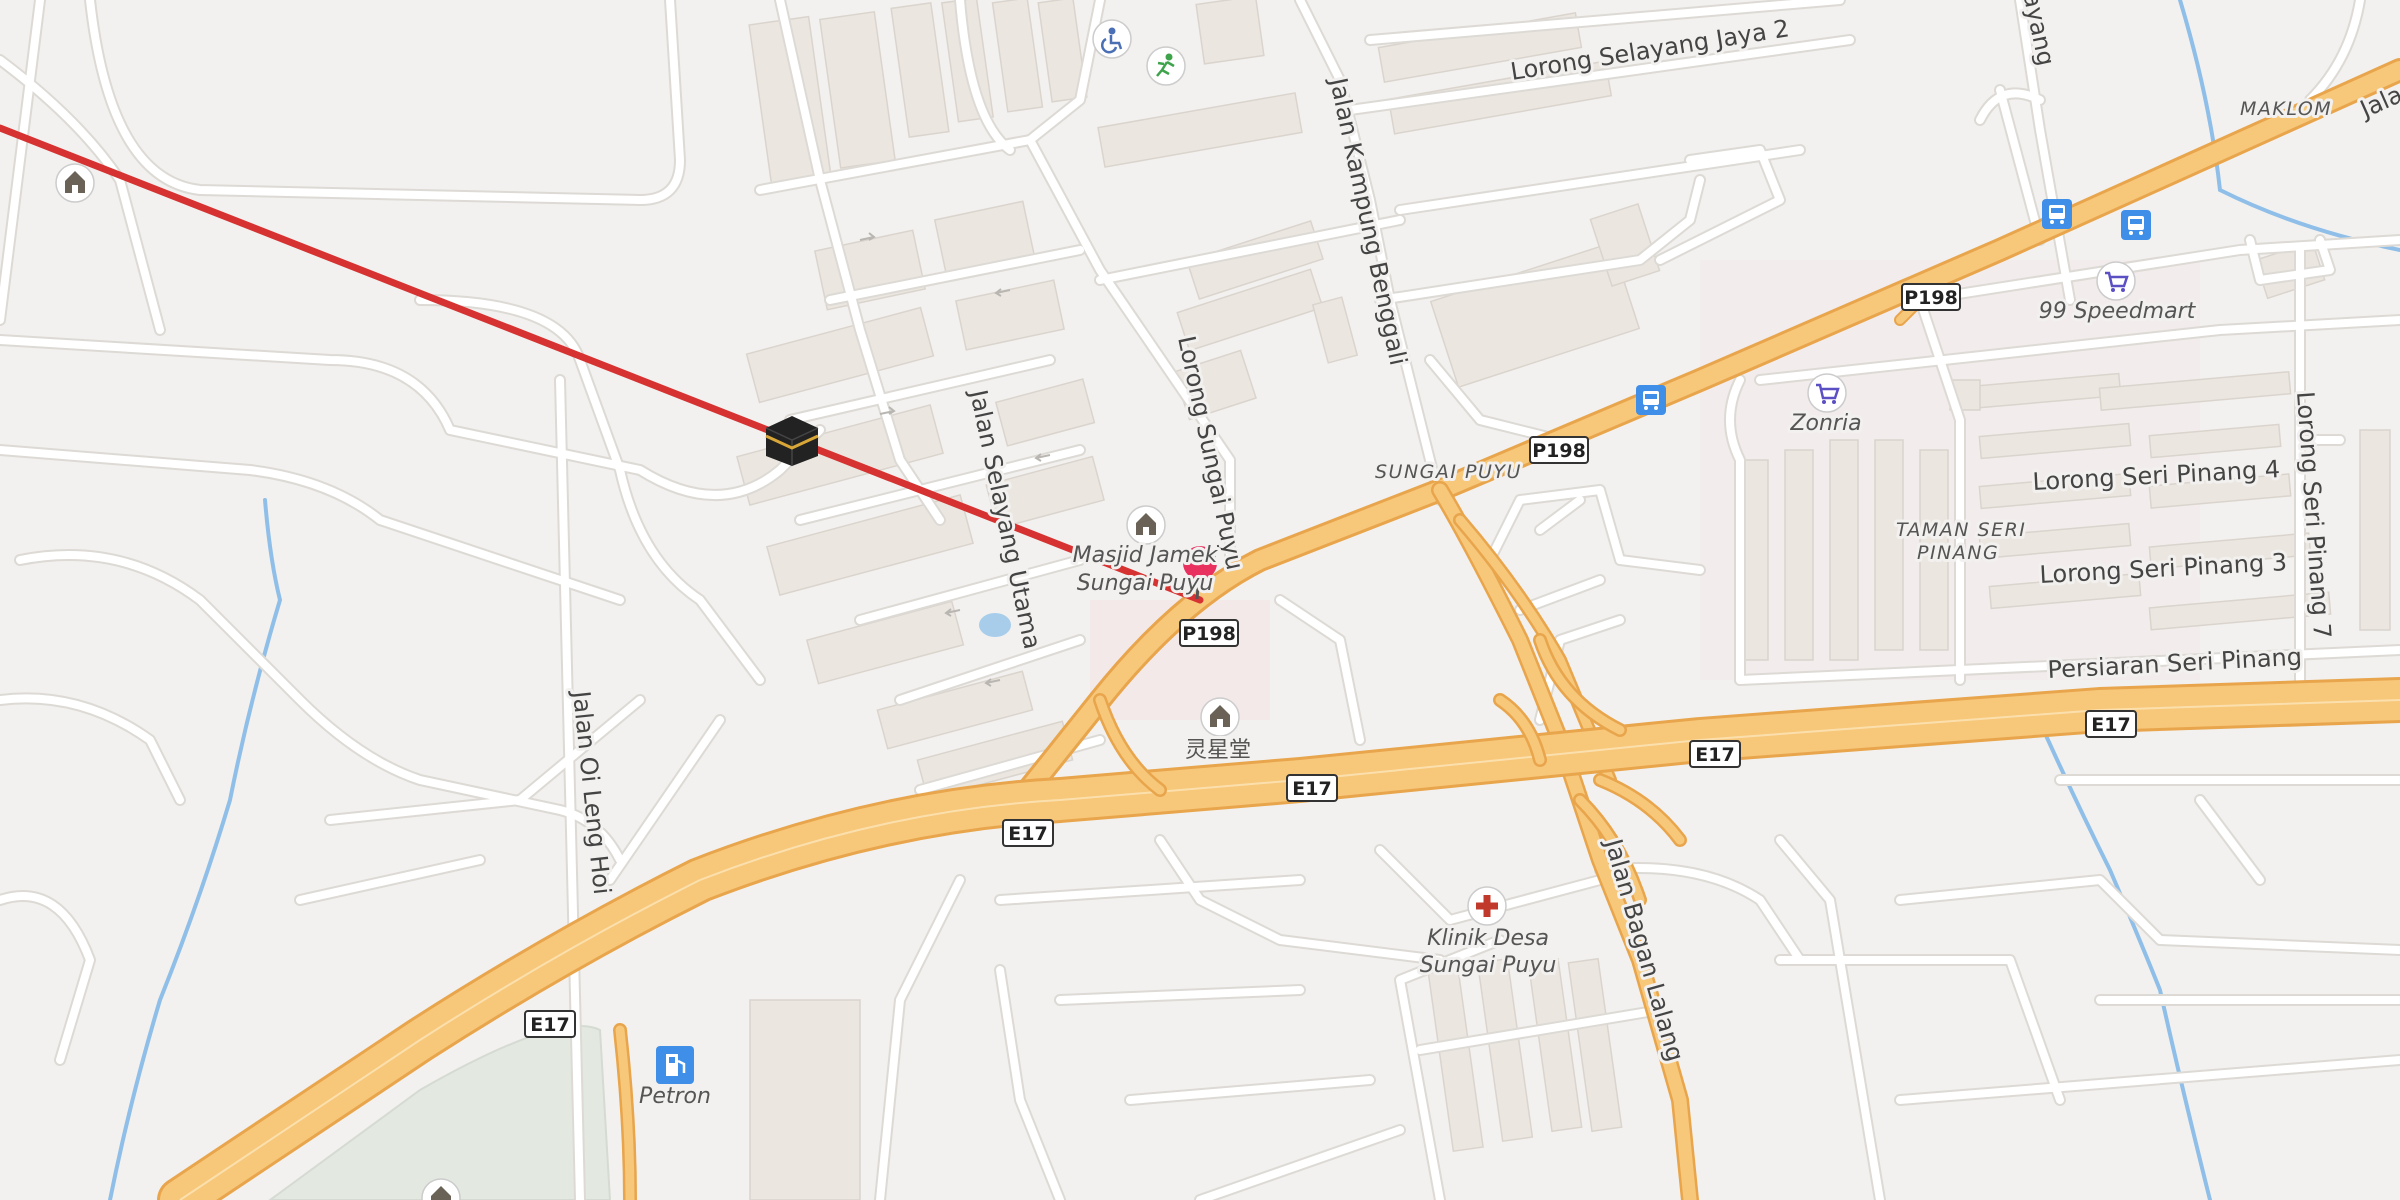 This screenshot has width=2400, height=1200. I want to click on wheelchair-icon, so click(1112, 39).